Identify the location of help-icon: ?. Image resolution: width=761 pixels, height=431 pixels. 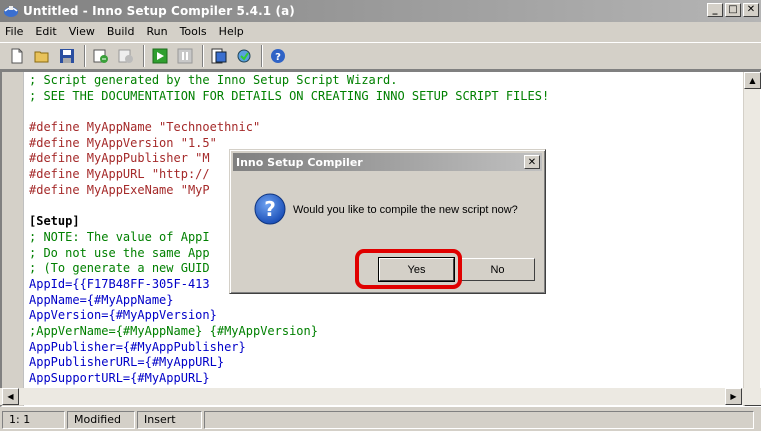
(278, 56).